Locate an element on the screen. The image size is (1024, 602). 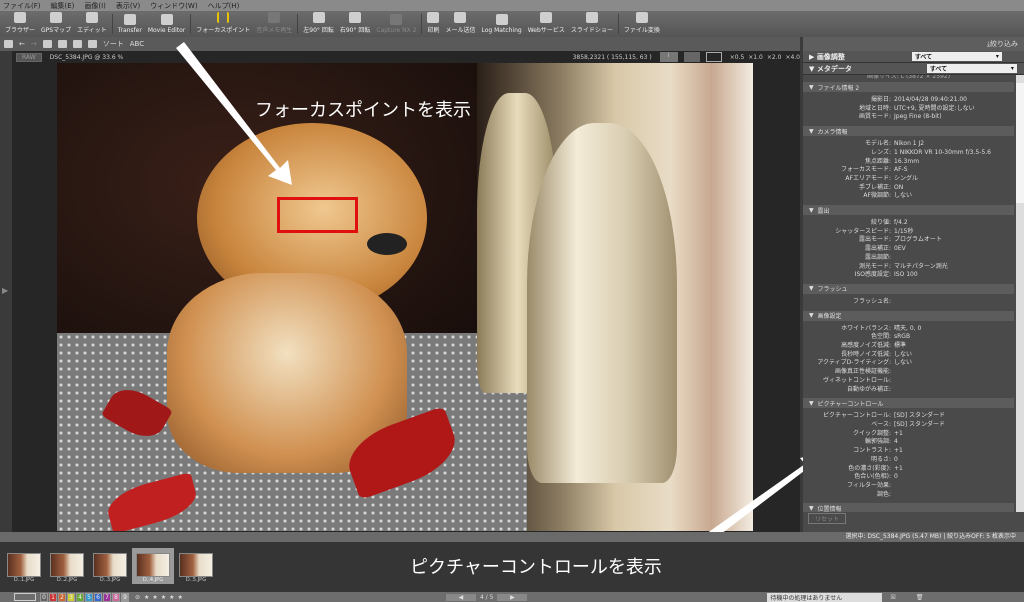
metadata-row: フラッシュ名: is located at coordinates (908, 302).